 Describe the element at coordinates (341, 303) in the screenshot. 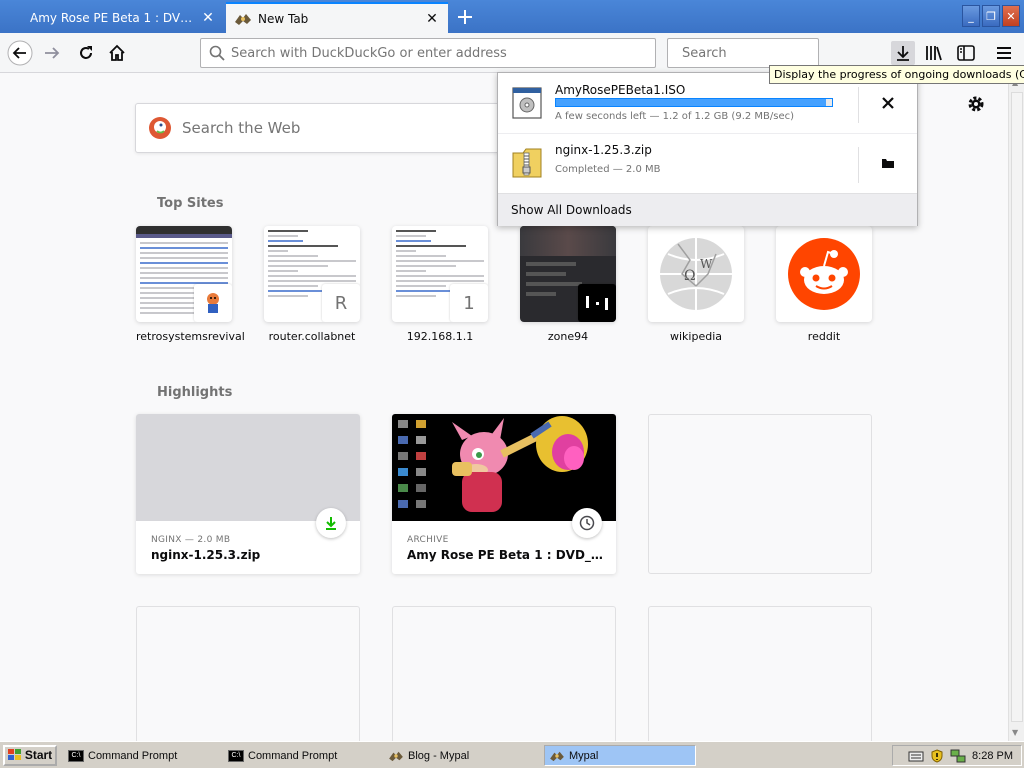

I see `site-favicon: R` at that location.